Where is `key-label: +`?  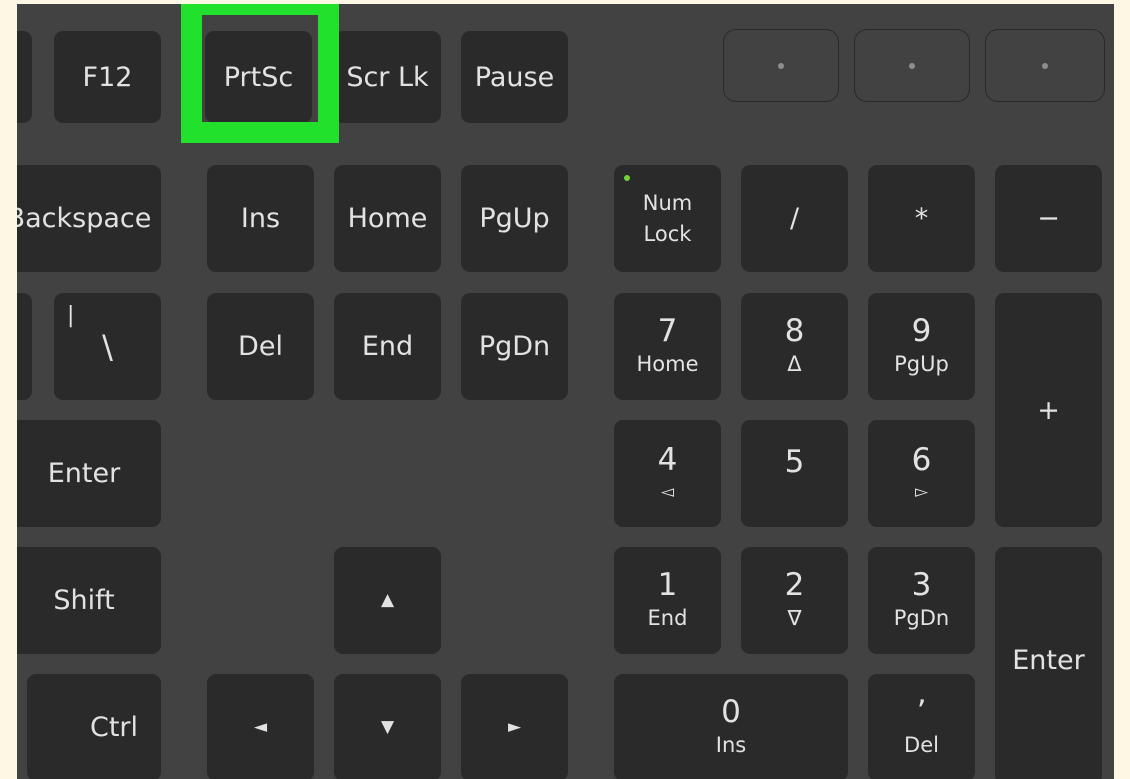 key-label: + is located at coordinates (1048, 410).